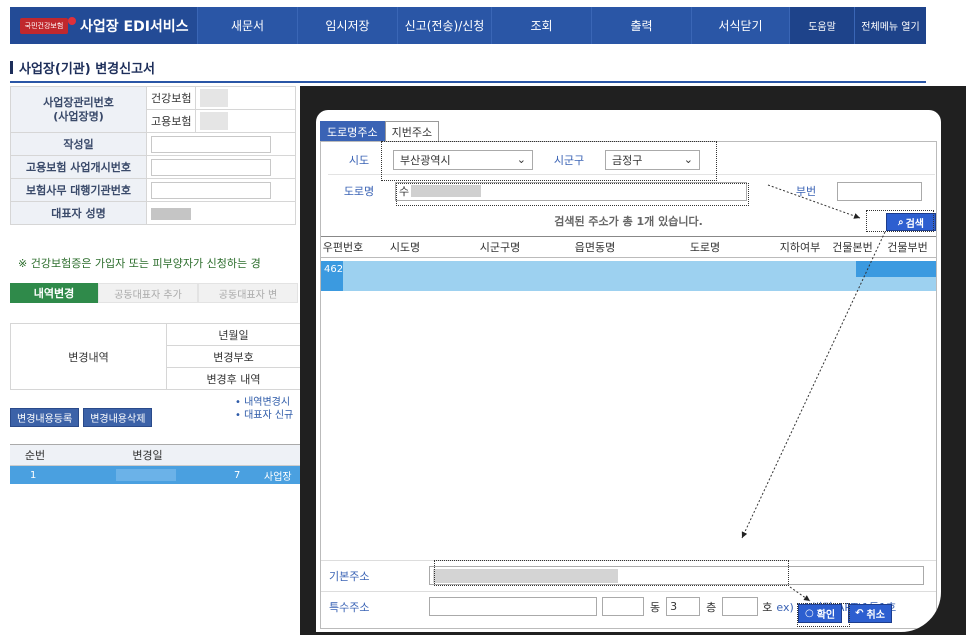 This screenshot has width=966, height=635. Describe the element at coordinates (45, 417) in the screenshot. I see `register-change-button: 변경내용등록` at that location.